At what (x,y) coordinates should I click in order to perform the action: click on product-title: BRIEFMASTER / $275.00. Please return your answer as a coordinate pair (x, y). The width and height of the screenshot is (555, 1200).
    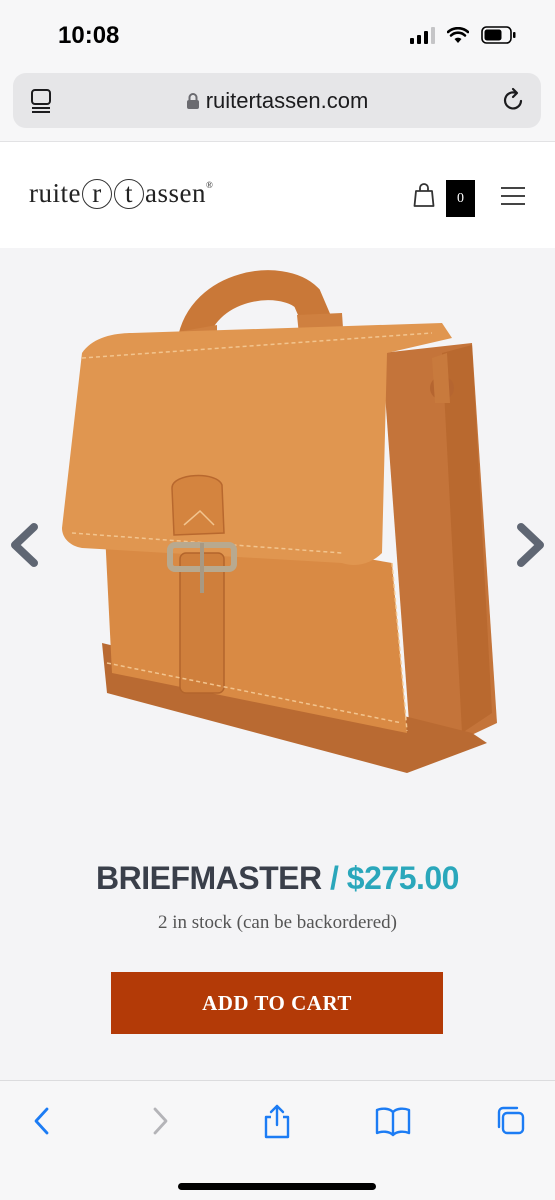
    Looking at the image, I should click on (277, 878).